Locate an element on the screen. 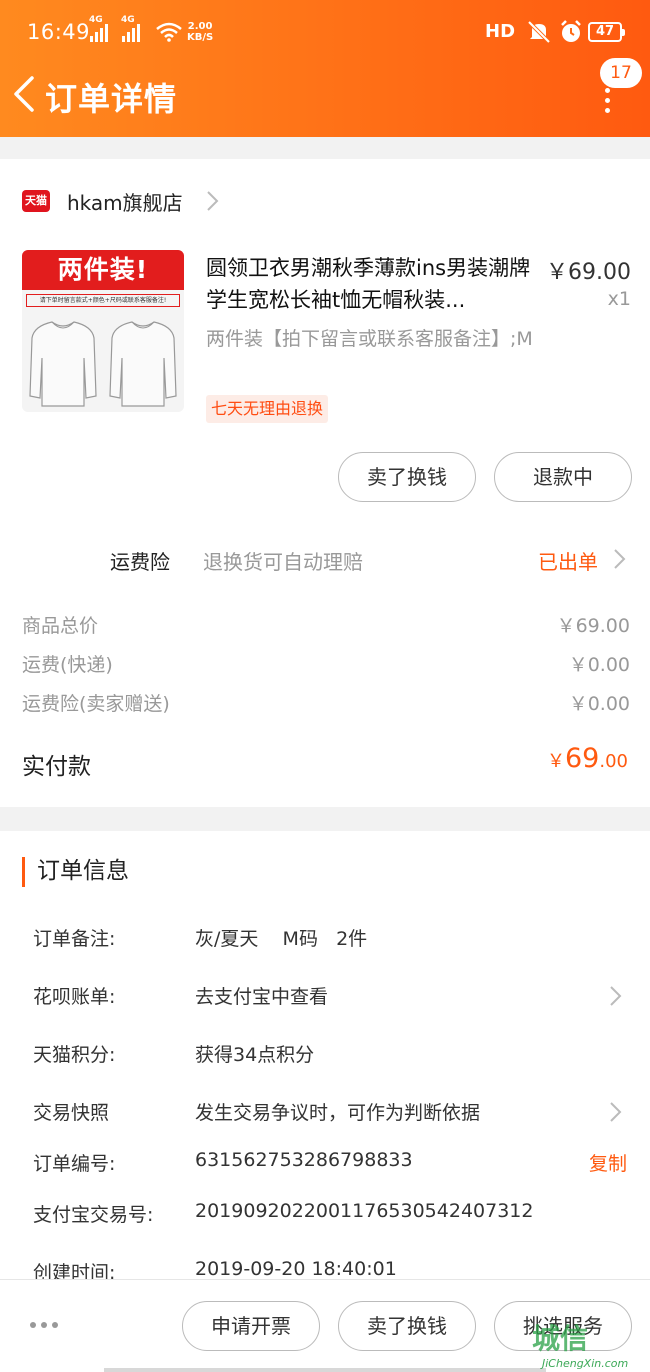  info-key: 支付宝交易号: is located at coordinates (93, 1215).